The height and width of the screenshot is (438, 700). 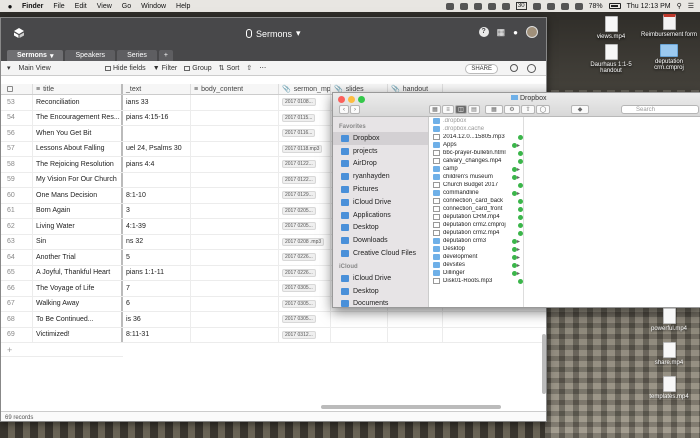 I want to click on export-button: ⇧, so click(x=249, y=68).